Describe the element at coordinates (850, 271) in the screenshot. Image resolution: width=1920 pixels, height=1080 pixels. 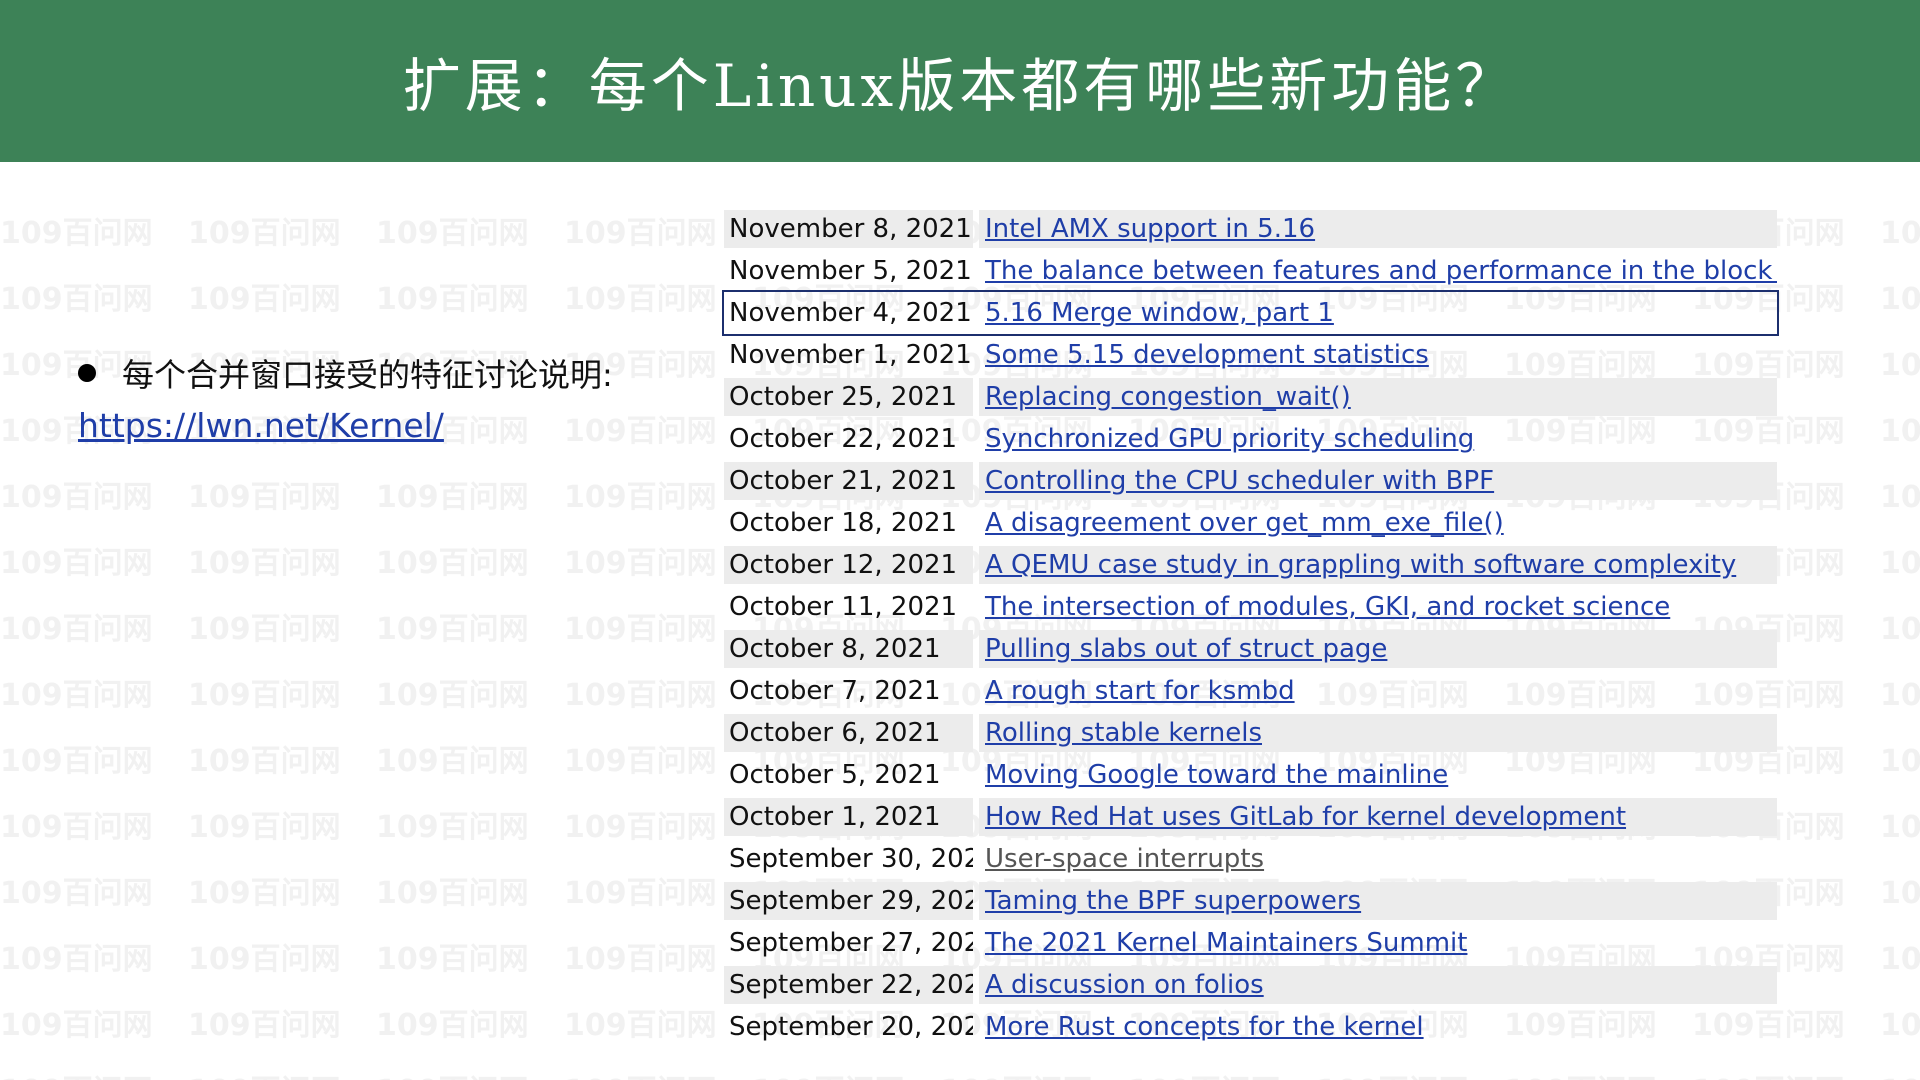
I see `article-date: November 5, 2021` at that location.